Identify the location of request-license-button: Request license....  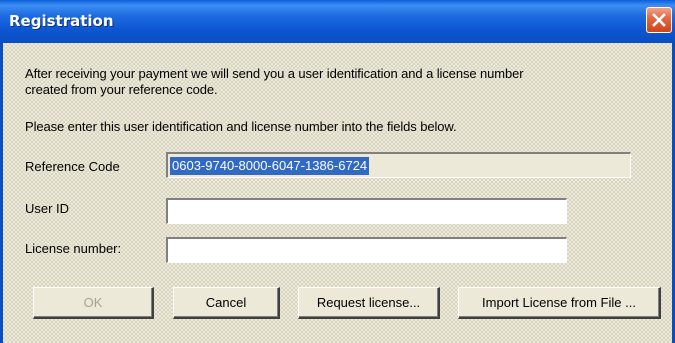
(369, 303).